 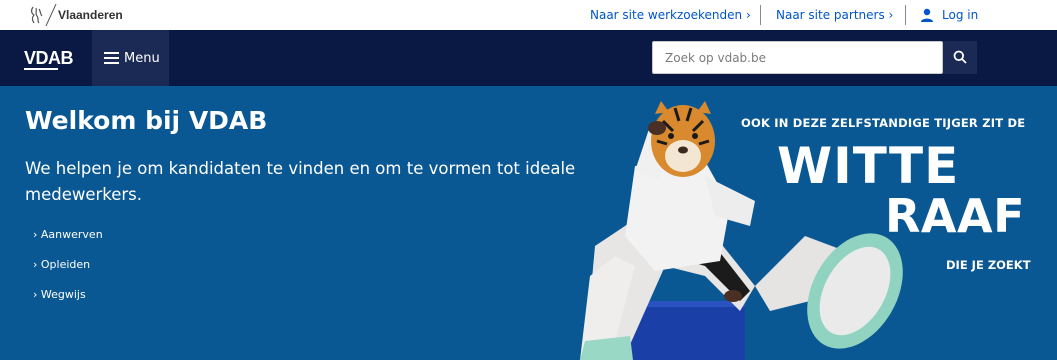 What do you see at coordinates (883, 123) in the screenshot?
I see `campaign-line-1: OOK IN DEZE ZELFSTANDIGE TIJGER ZIT DE` at bounding box center [883, 123].